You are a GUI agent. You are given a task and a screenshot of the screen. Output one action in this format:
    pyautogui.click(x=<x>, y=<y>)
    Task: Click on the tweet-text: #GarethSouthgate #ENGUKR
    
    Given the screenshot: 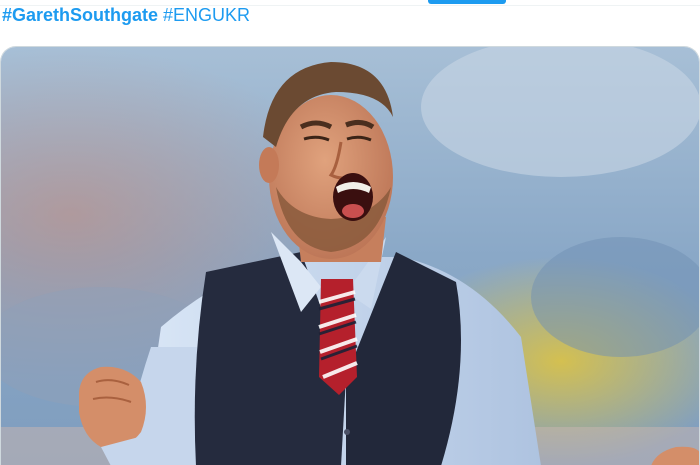 What is the action you would take?
    pyautogui.click(x=126, y=16)
    